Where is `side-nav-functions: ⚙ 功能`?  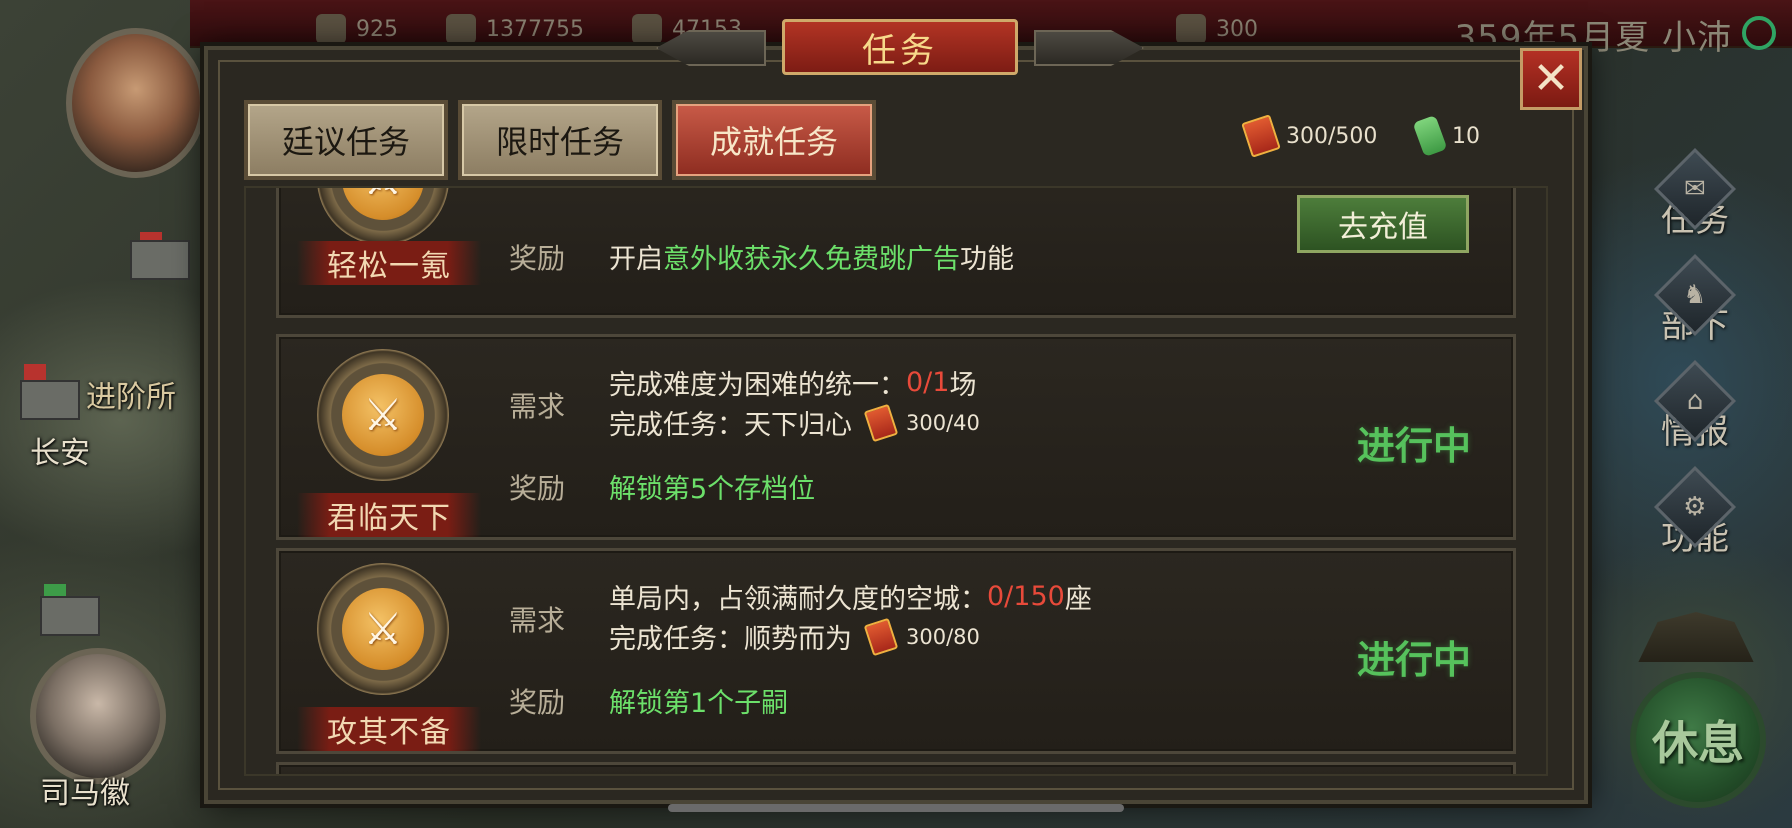
side-nav-functions: ⚙ 功能 is located at coordinates (1695, 520).